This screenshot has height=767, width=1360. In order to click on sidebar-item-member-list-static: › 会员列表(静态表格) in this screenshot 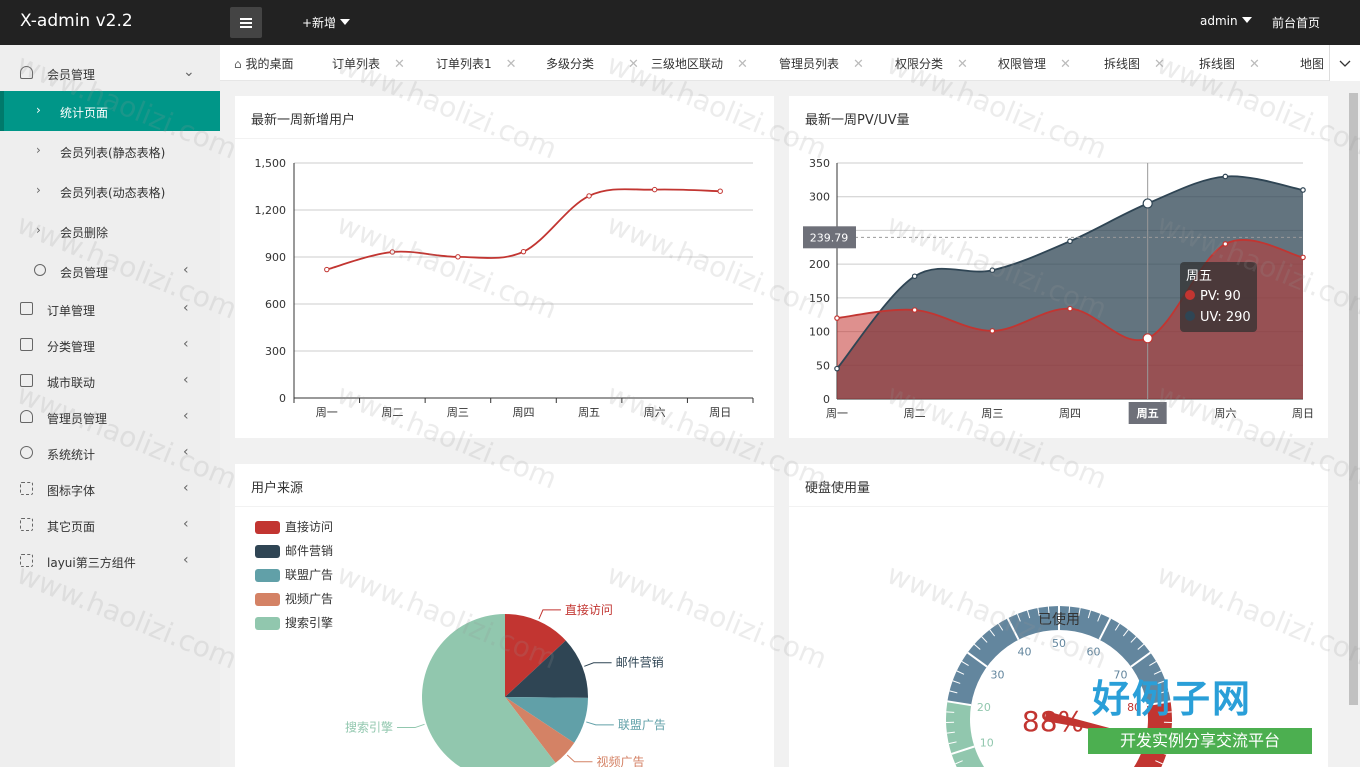, I will do `click(110, 151)`.